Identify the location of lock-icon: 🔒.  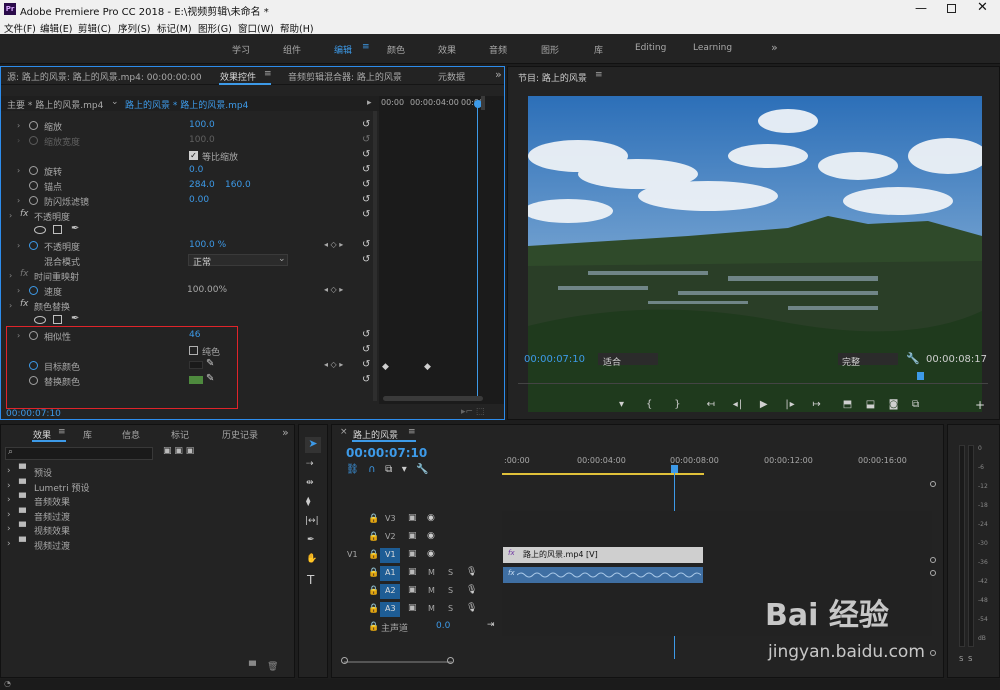
(373, 519).